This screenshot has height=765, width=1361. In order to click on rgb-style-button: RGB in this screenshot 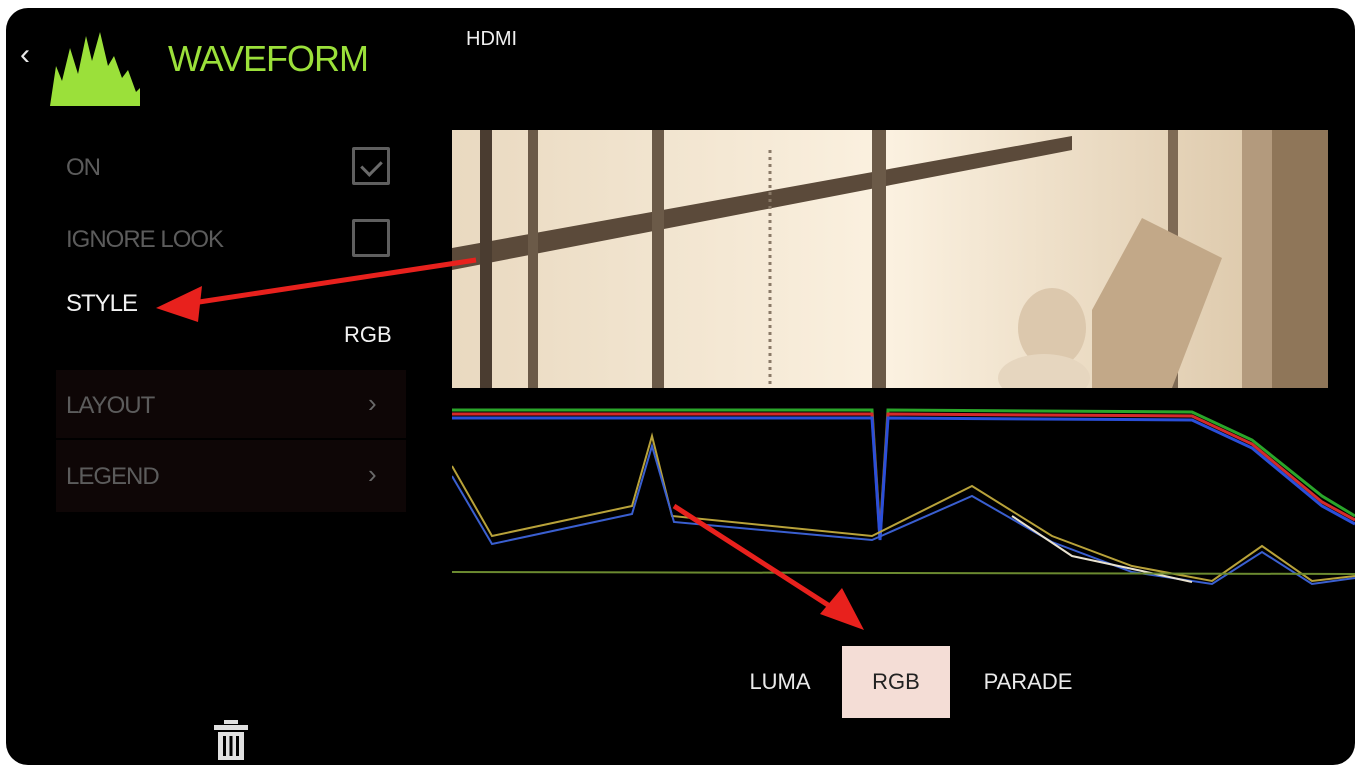, I will do `click(896, 682)`.